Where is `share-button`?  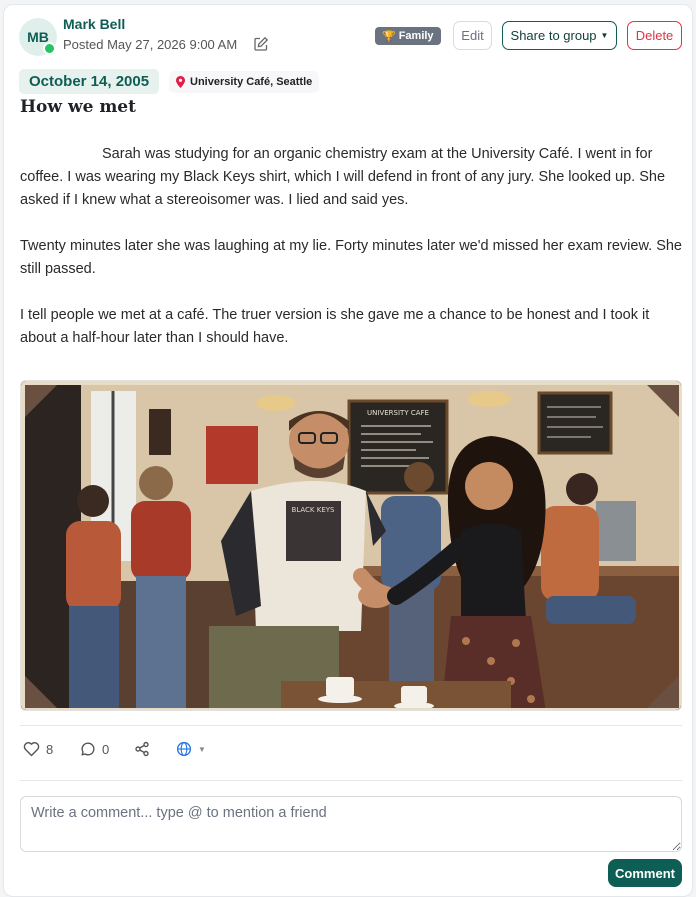
share-button is located at coordinates (142, 749).